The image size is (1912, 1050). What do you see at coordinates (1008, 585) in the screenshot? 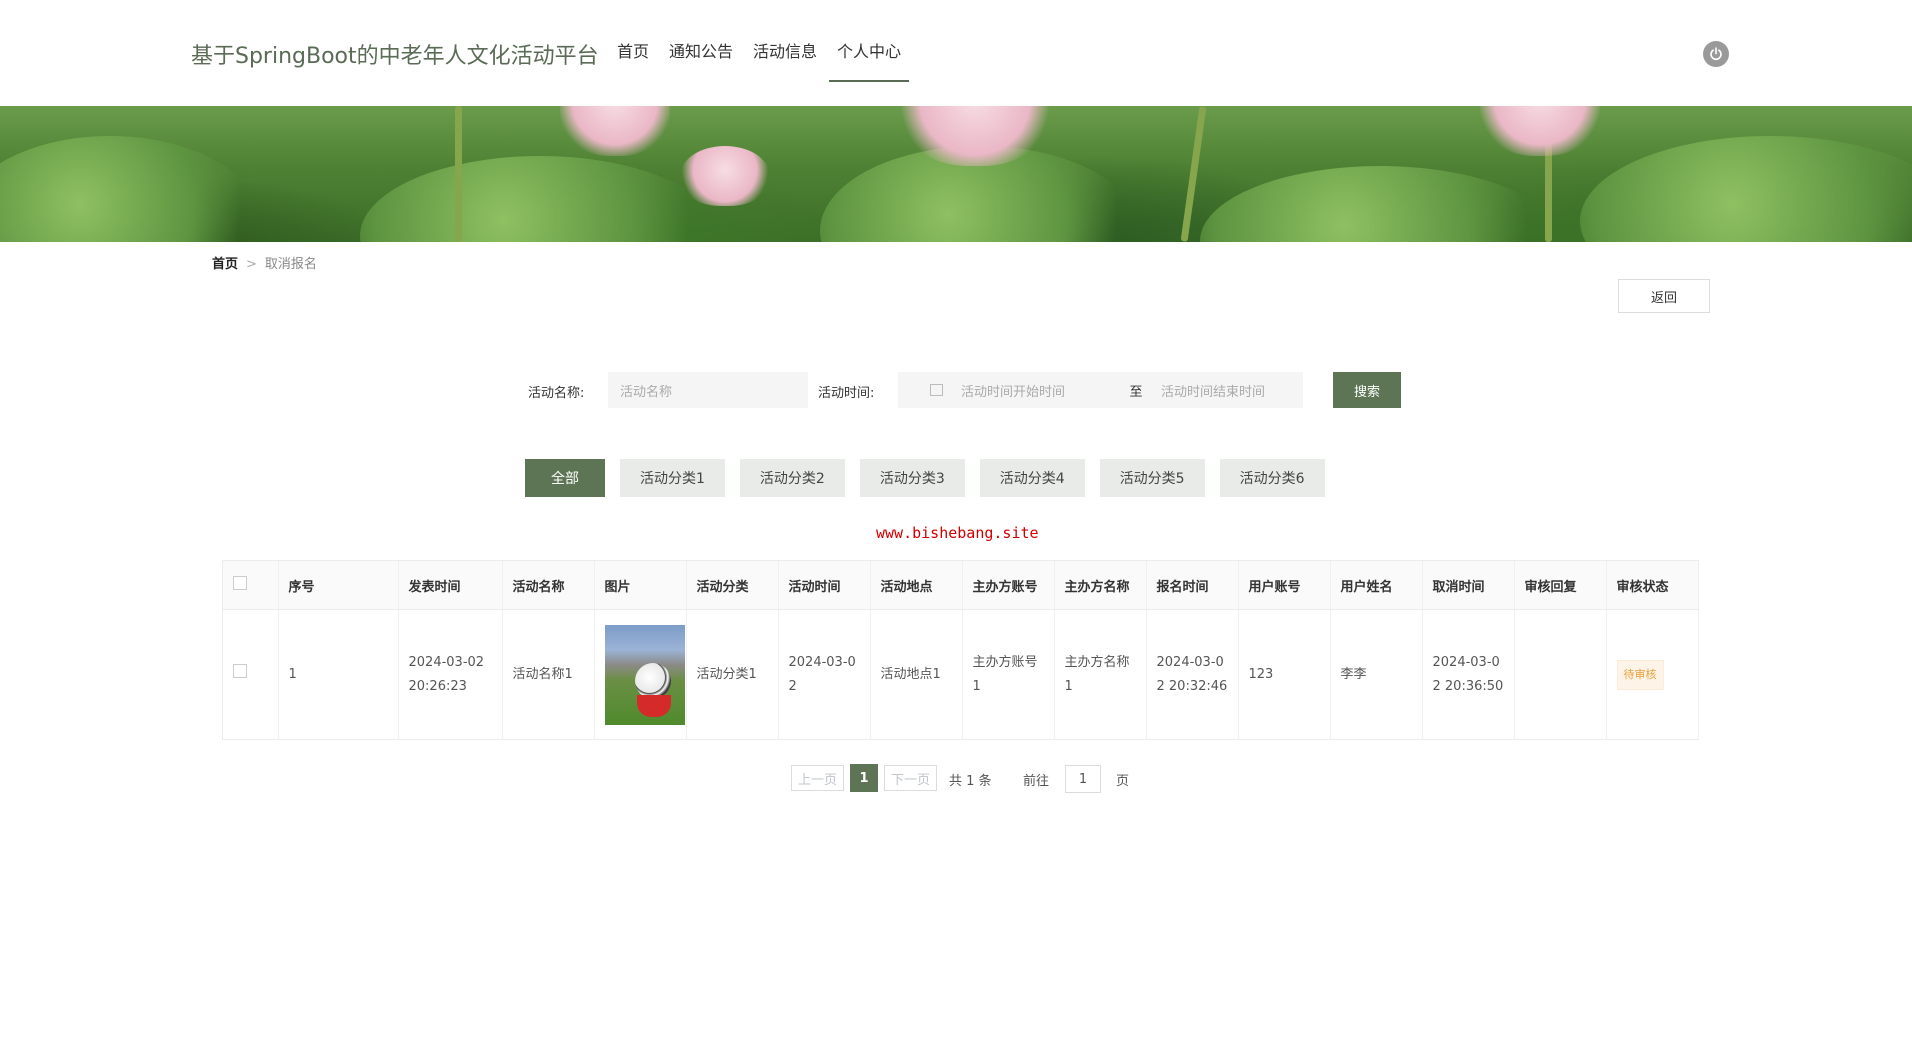
I see `column-header: 主办方账号` at bounding box center [1008, 585].